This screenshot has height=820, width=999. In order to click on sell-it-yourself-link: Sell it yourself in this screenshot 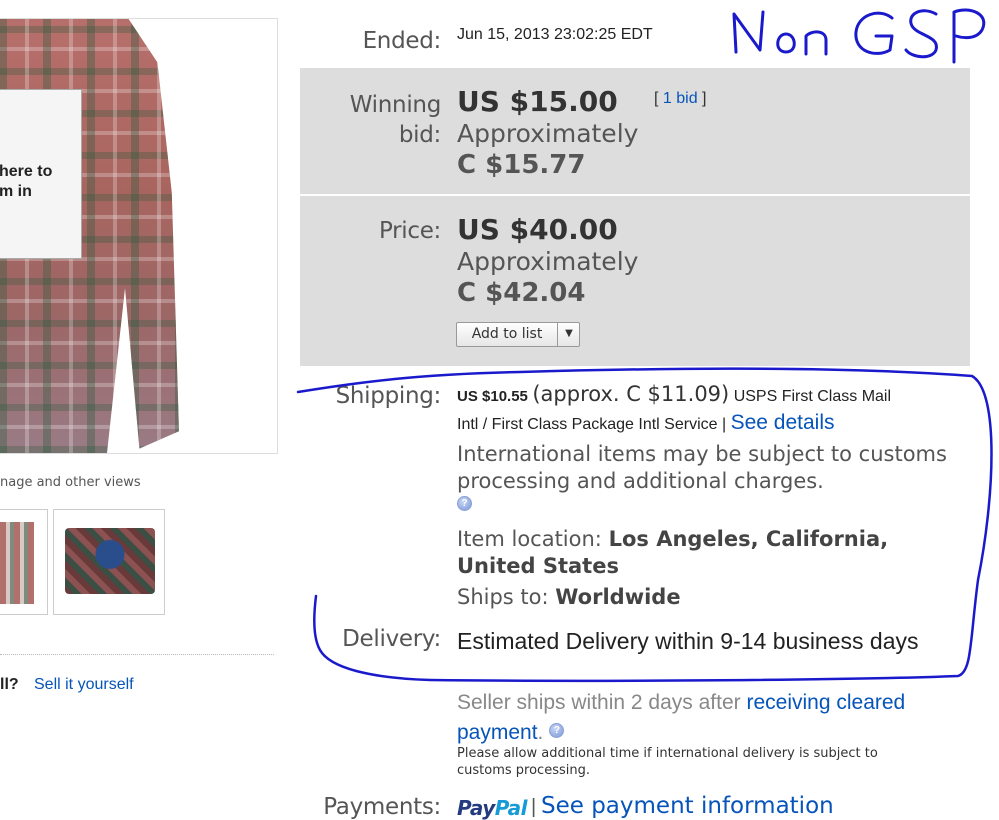, I will do `click(84, 685)`.